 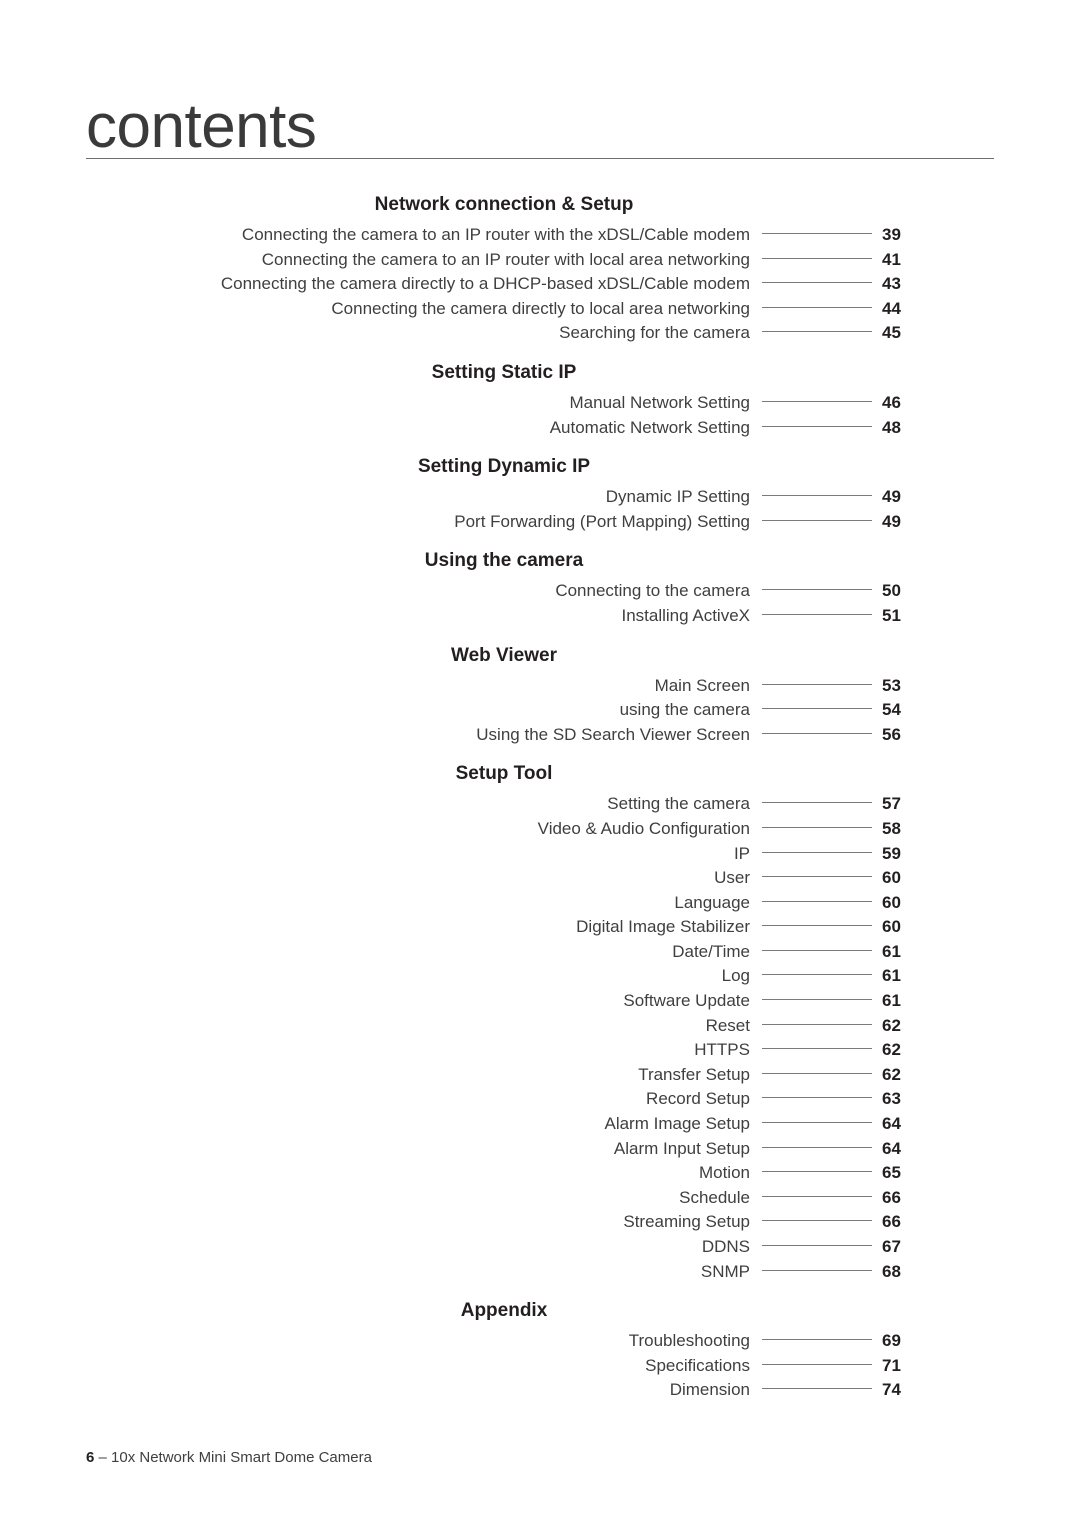 What do you see at coordinates (891, 927) in the screenshot?
I see `toc-entry-page-number: 60` at bounding box center [891, 927].